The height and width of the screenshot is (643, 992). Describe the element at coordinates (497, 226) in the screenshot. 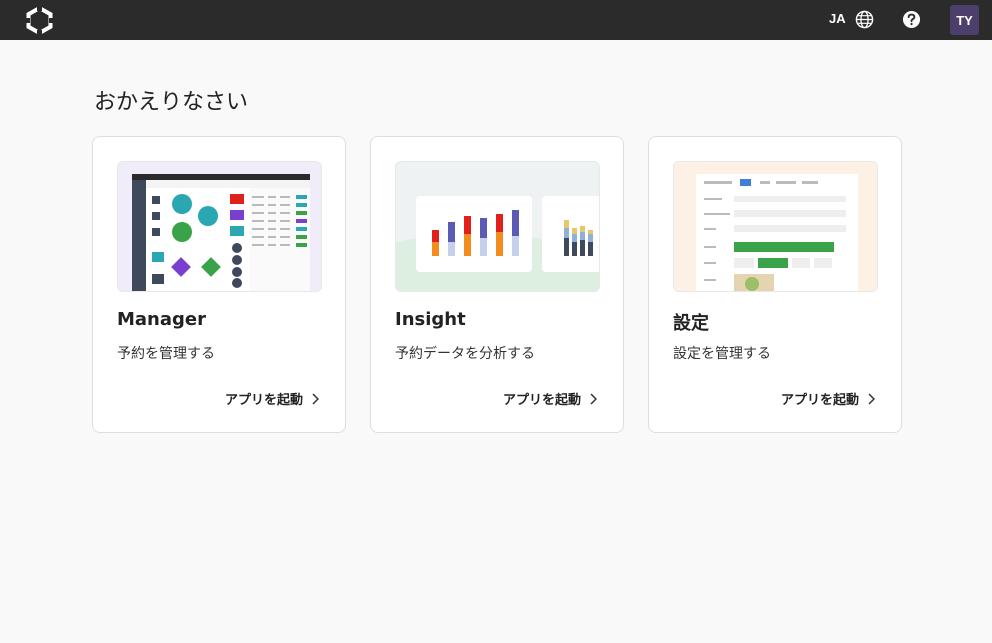

I see `insight-preview-image` at that location.